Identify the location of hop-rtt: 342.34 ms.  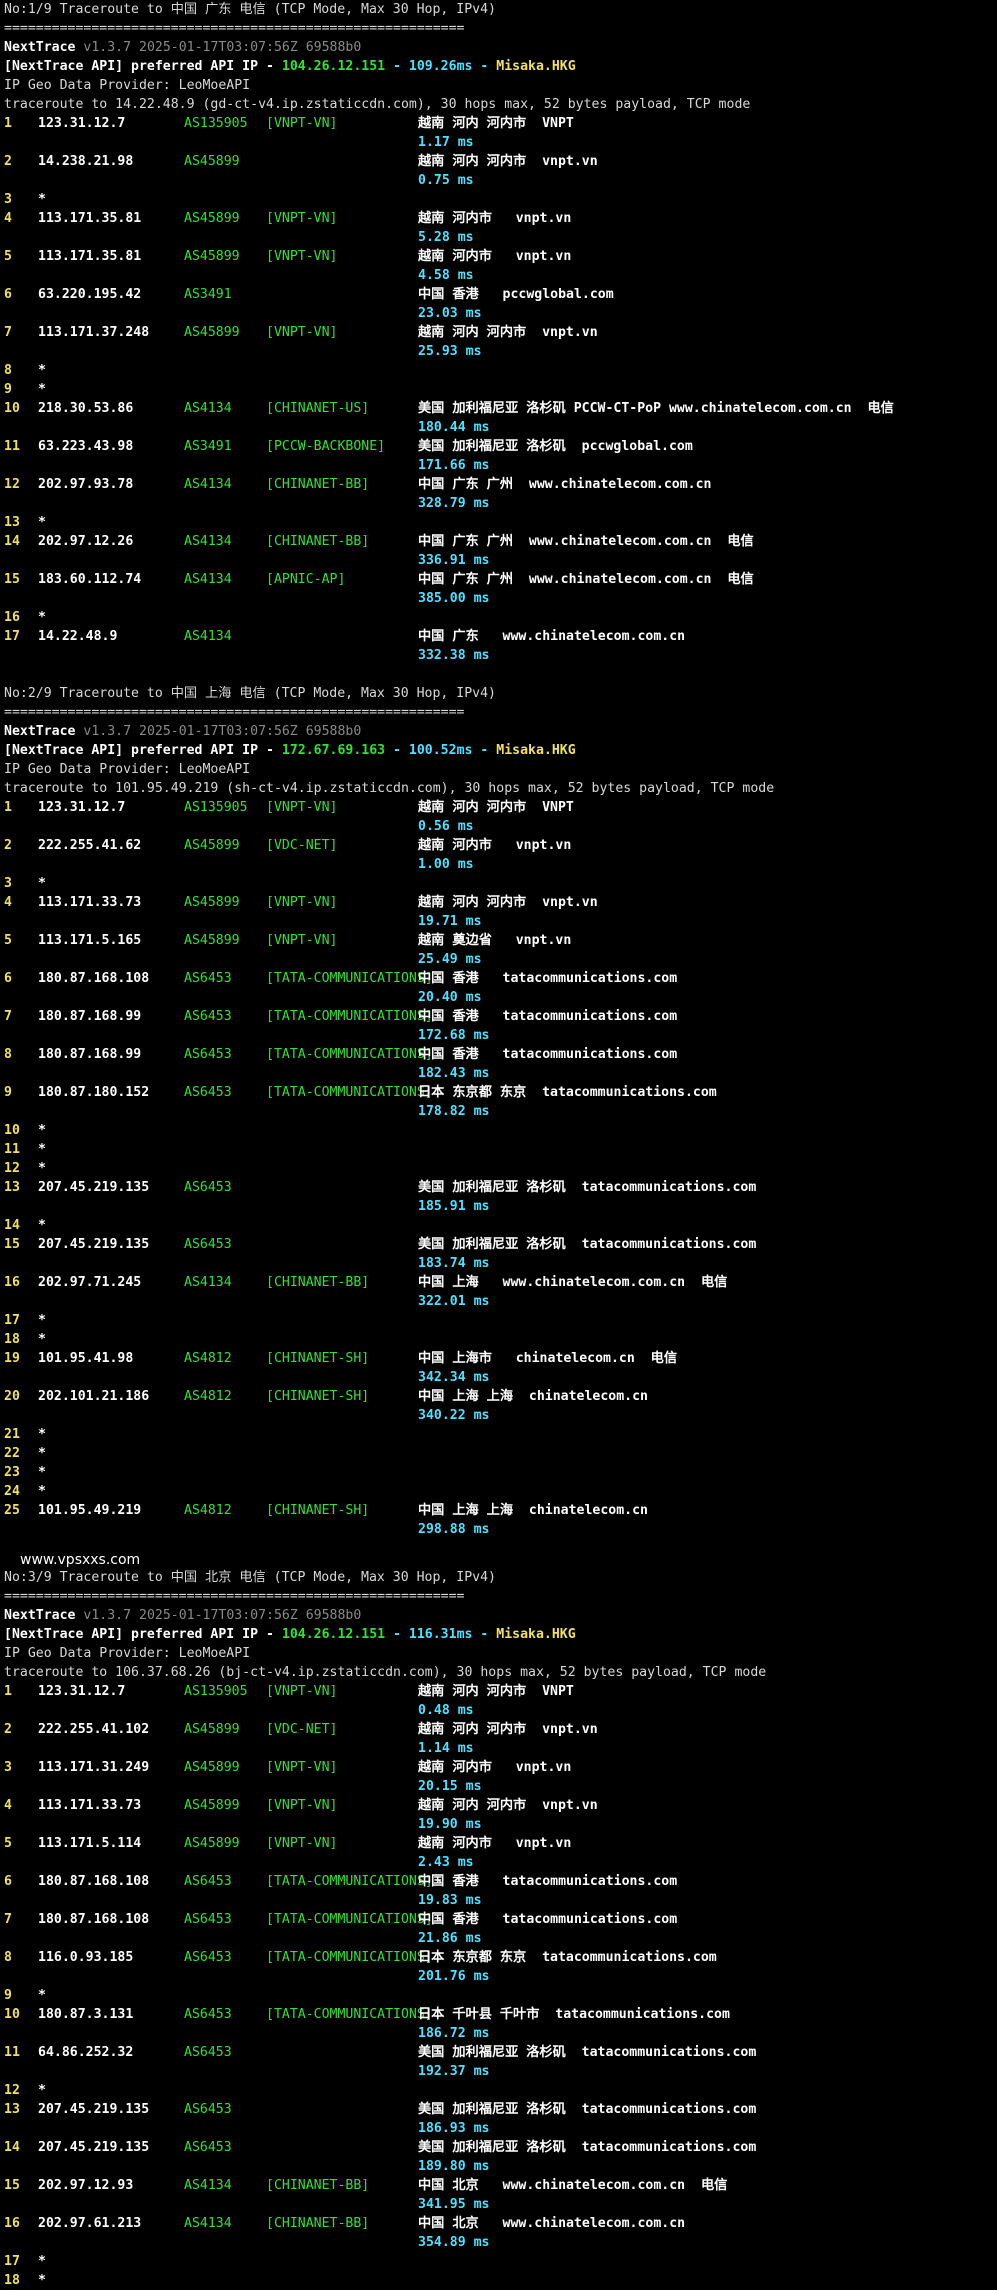
(454, 1377).